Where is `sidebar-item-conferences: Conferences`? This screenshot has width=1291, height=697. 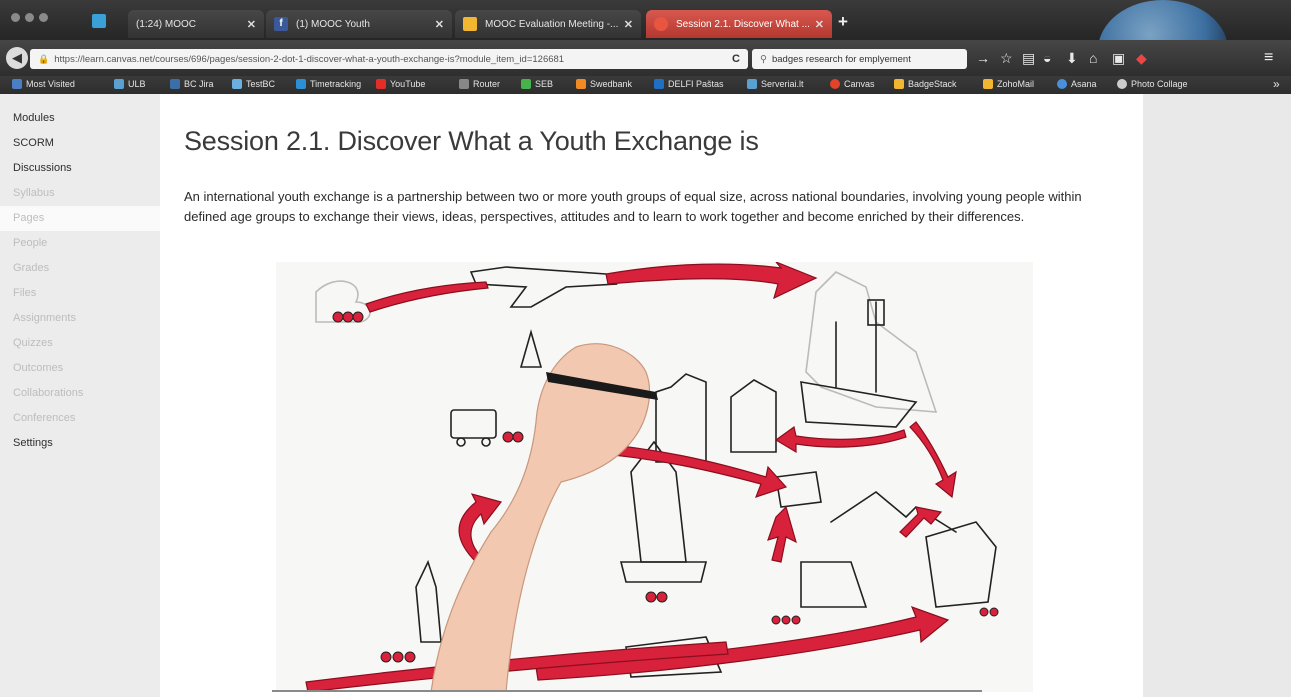
sidebar-item-conferences: Conferences is located at coordinates (80, 418).